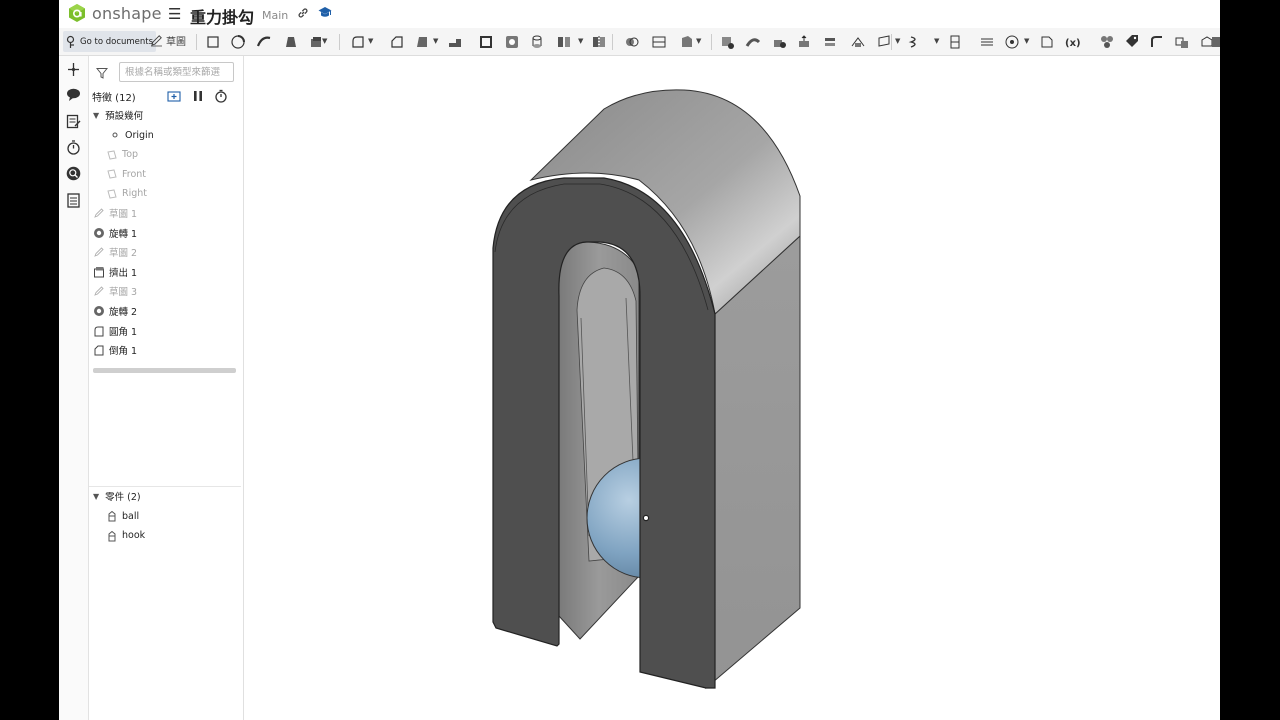  What do you see at coordinates (112, 536) in the screenshot?
I see `part-icon` at bounding box center [112, 536].